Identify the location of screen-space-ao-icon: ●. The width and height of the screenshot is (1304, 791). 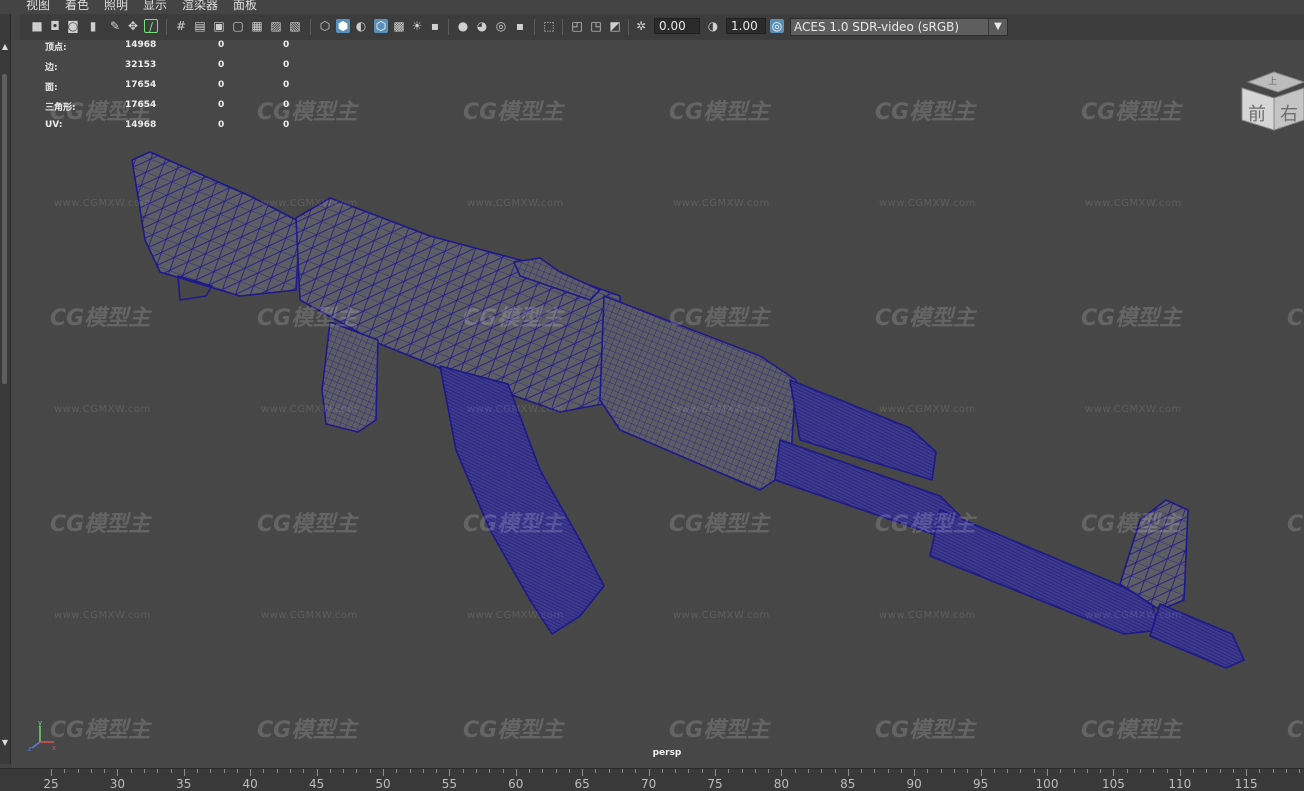
(463, 26).